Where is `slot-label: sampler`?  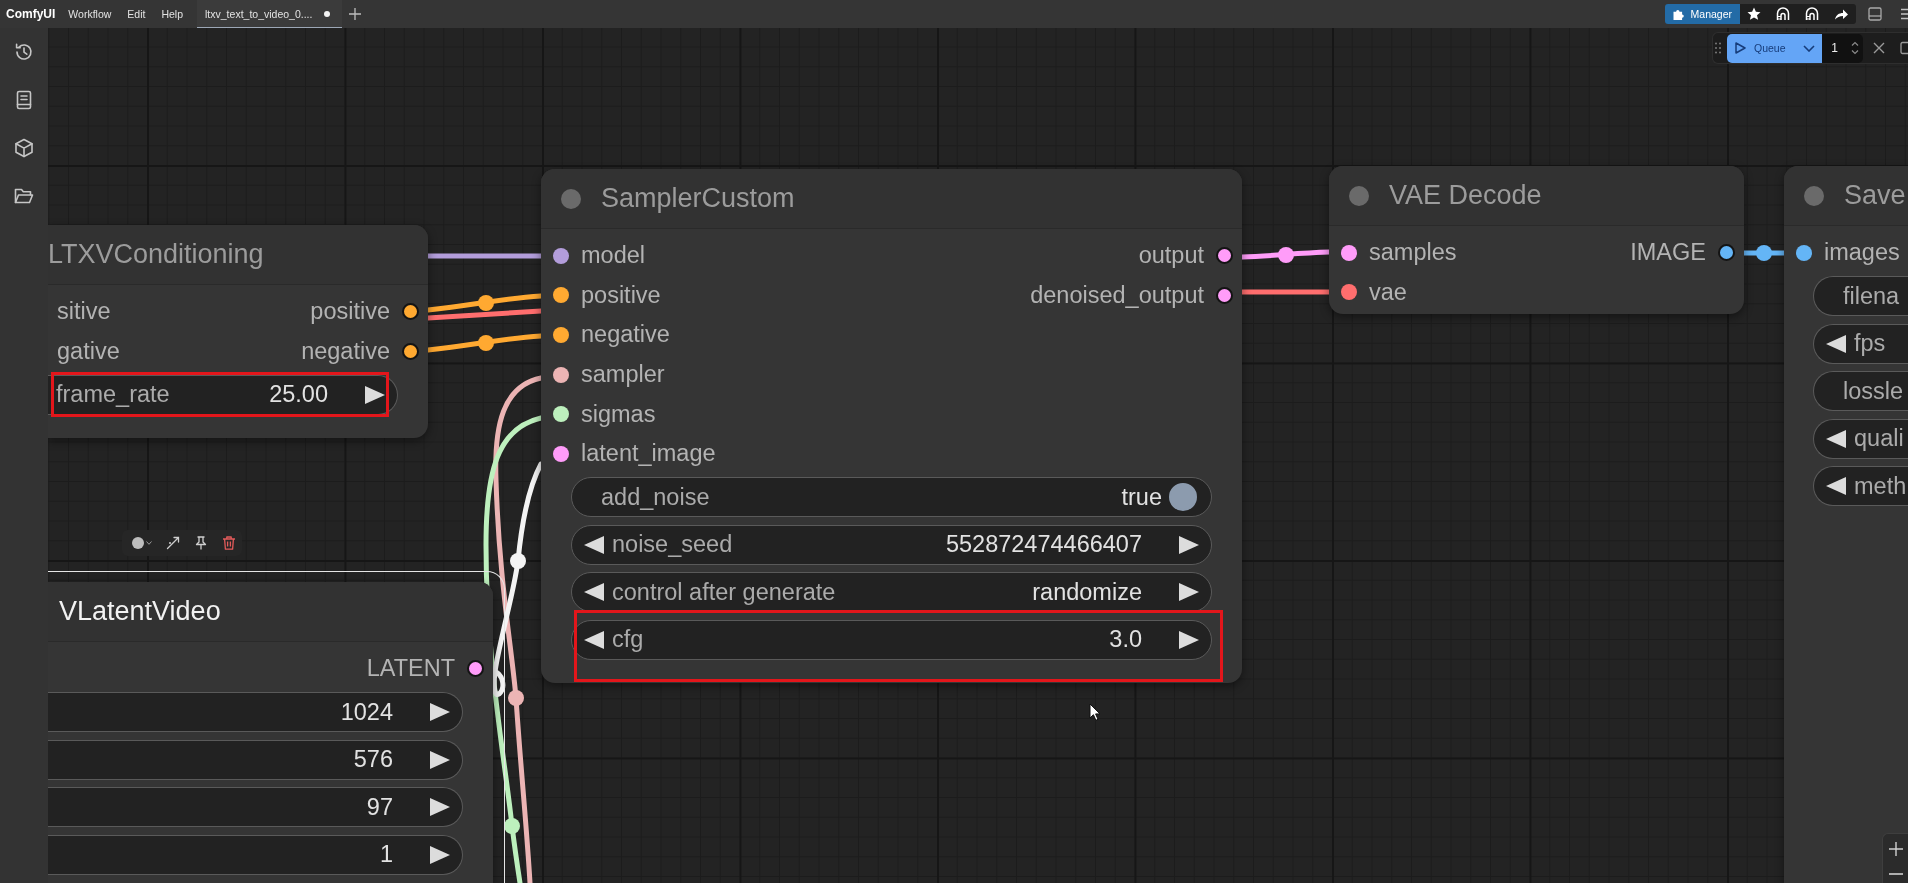 slot-label: sampler is located at coordinates (623, 375).